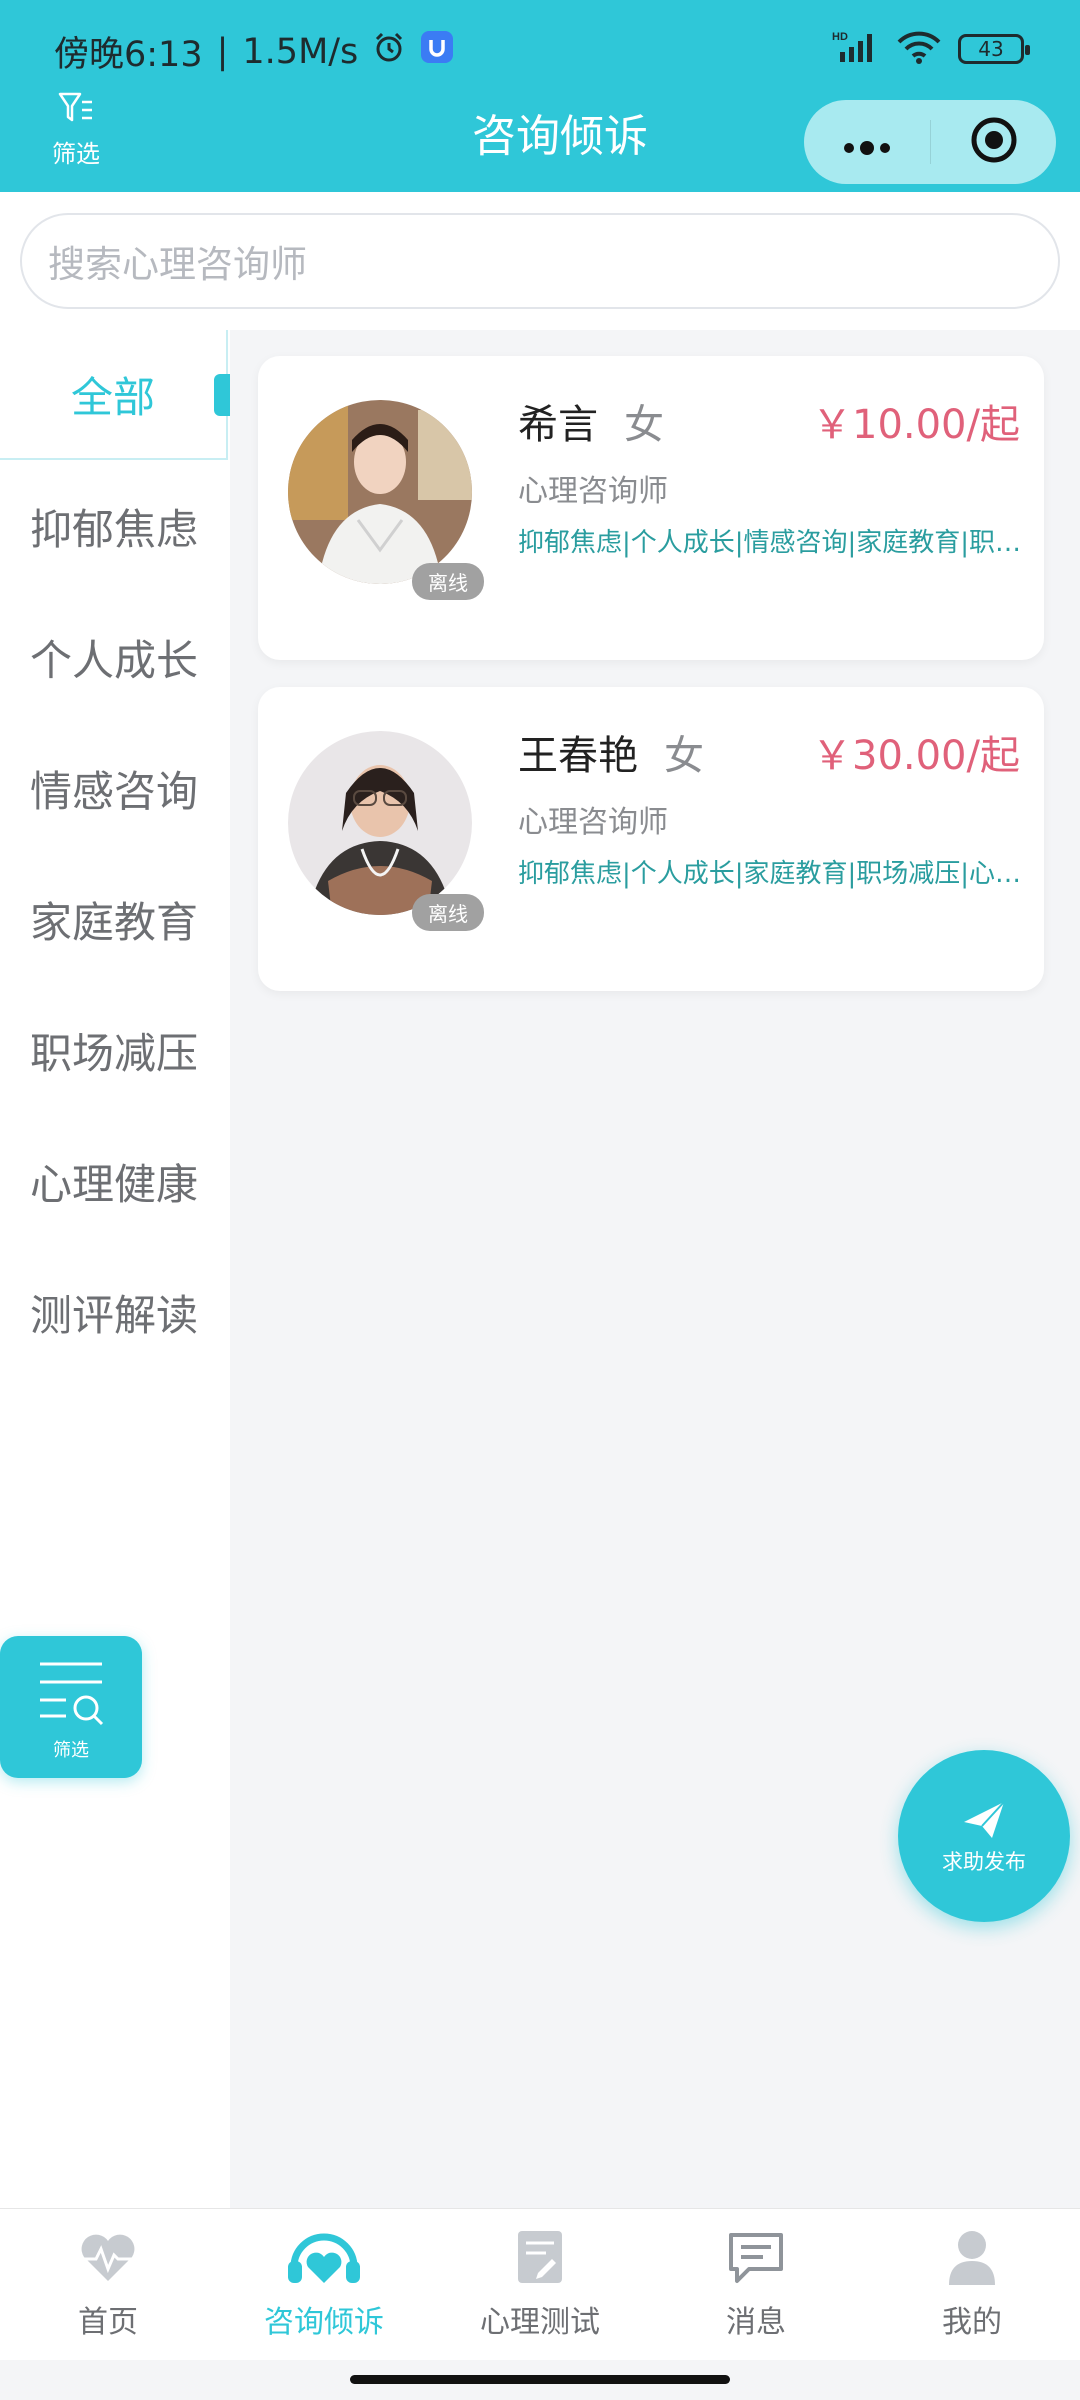 This screenshot has height=2400, width=1080. What do you see at coordinates (300, 51) in the screenshot?
I see `network-speed: 1.5M/s` at bounding box center [300, 51].